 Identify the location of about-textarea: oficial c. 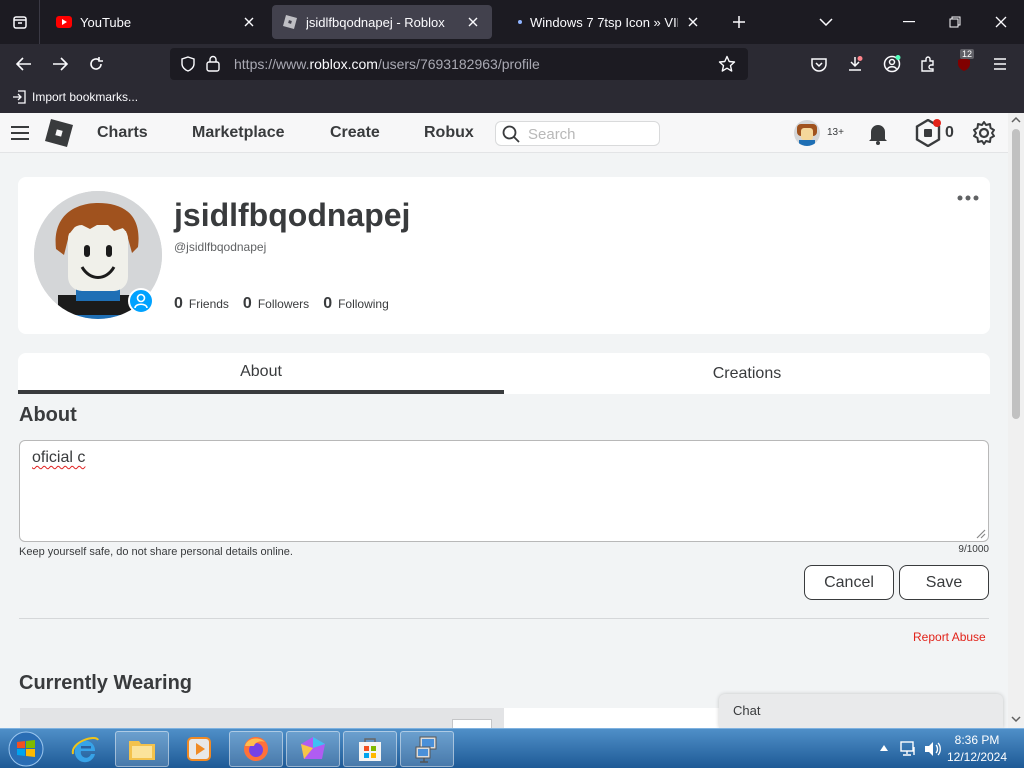
(504, 491).